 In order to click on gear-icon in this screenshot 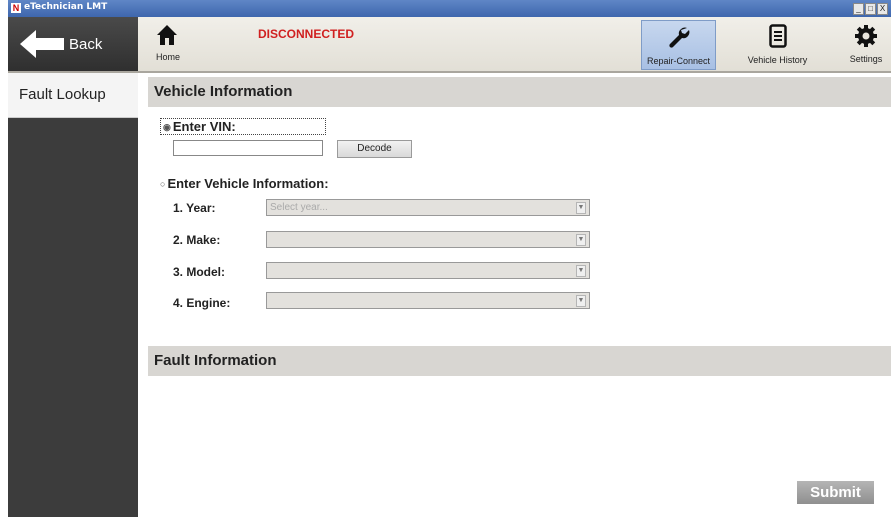, I will do `click(866, 36)`.